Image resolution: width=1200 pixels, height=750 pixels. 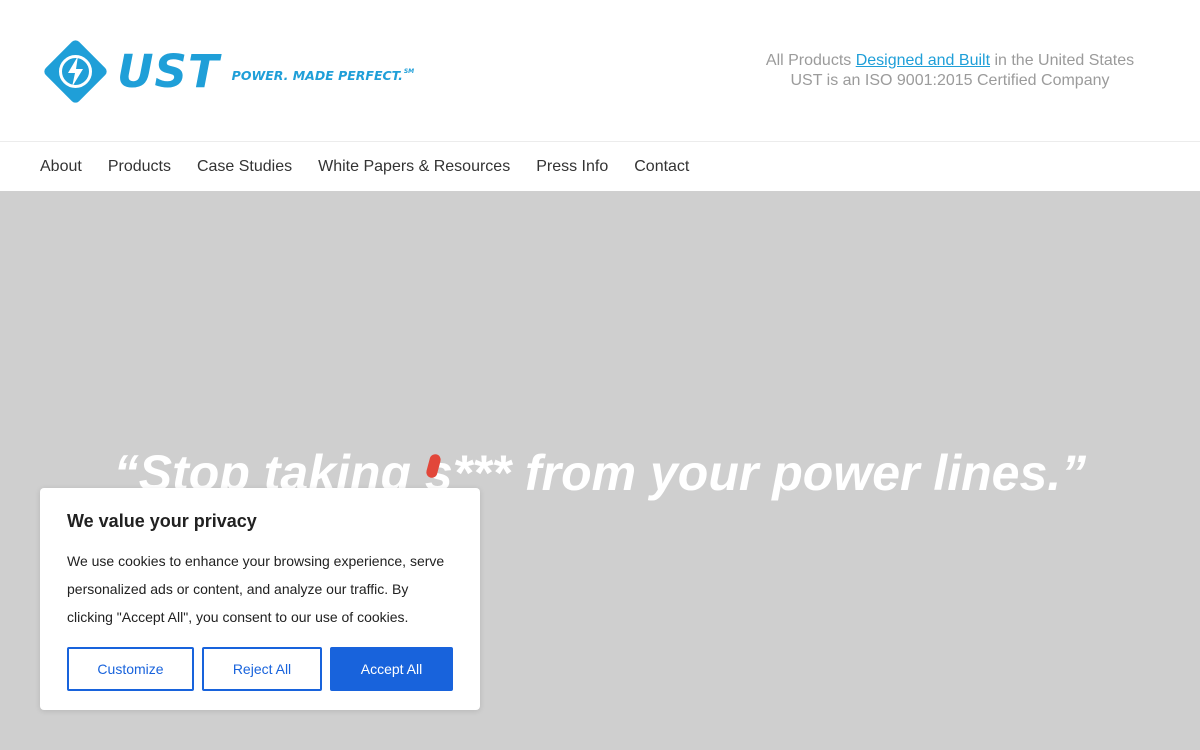 What do you see at coordinates (244, 166) in the screenshot?
I see `nav-item-case-studies: Case Studies` at bounding box center [244, 166].